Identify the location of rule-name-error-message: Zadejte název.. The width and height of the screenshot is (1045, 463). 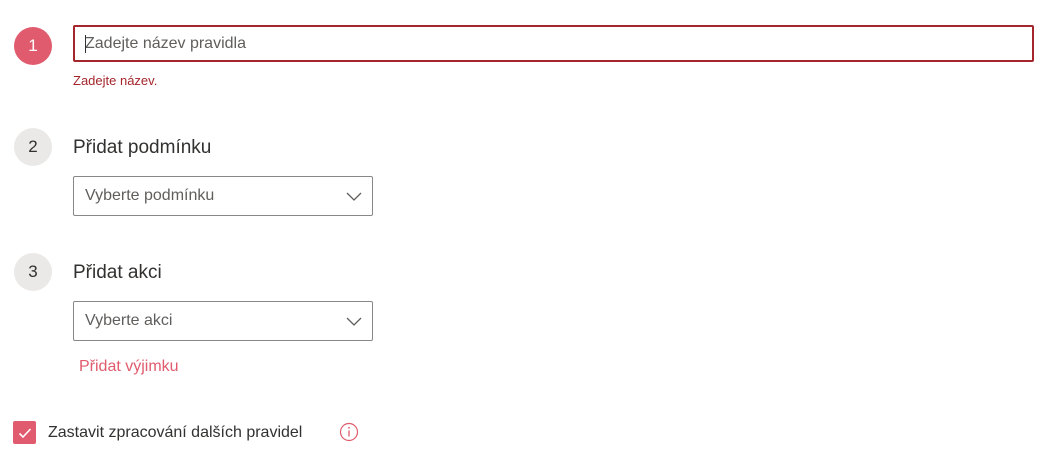
(115, 80).